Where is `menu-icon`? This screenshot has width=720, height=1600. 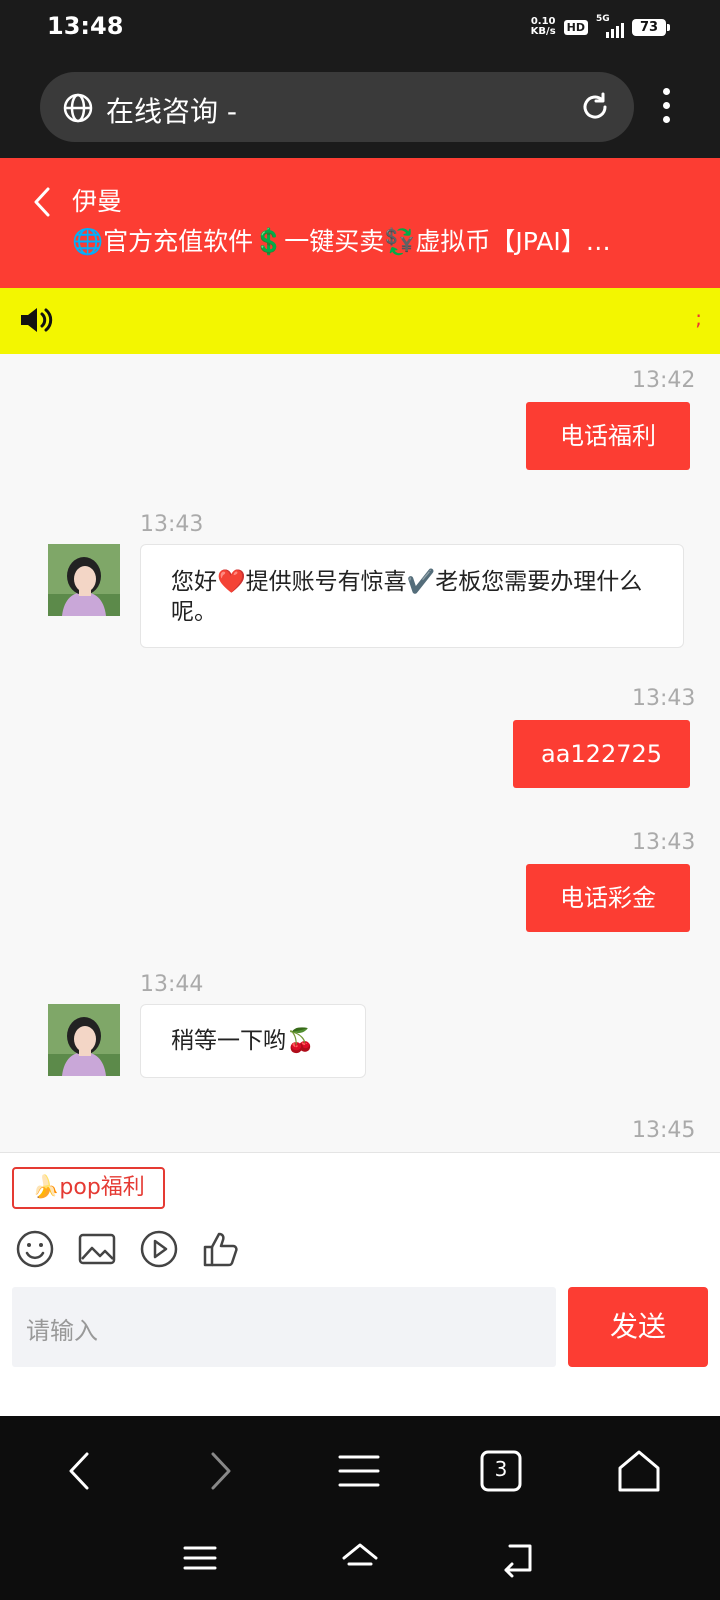
menu-icon is located at coordinates (359, 1471).